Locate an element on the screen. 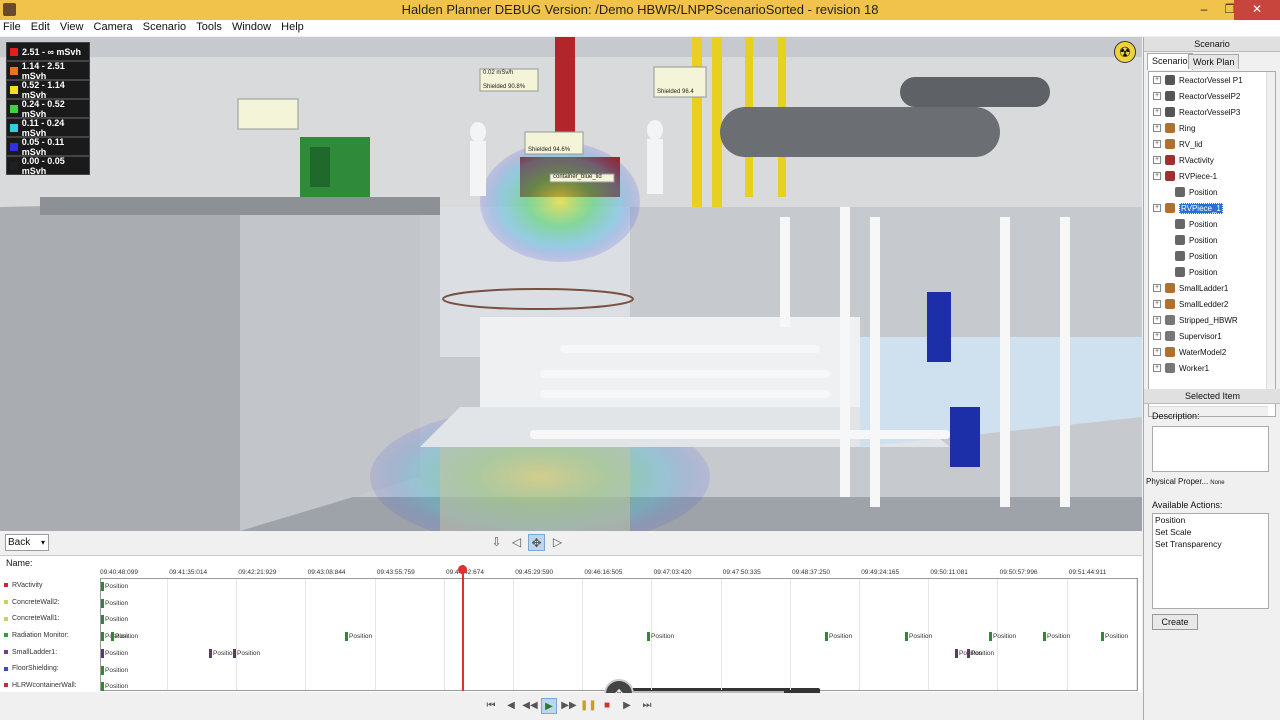 This screenshot has width=1280, height=720. stop-icon: ■ is located at coordinates (607, 706).